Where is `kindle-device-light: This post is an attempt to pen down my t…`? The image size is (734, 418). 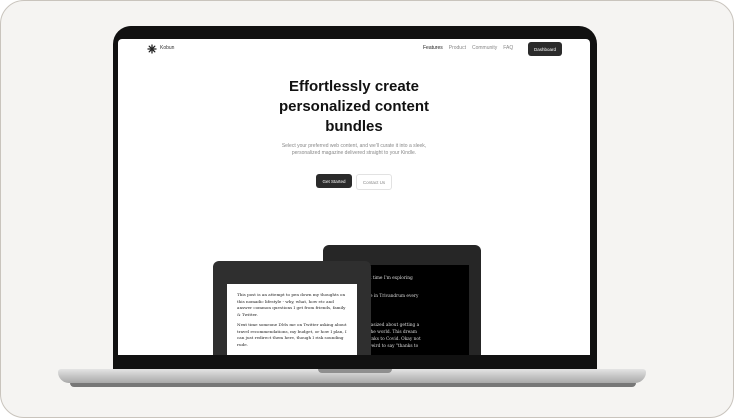
kindle-device-light: This post is an attempt to pen down my t… is located at coordinates (292, 308).